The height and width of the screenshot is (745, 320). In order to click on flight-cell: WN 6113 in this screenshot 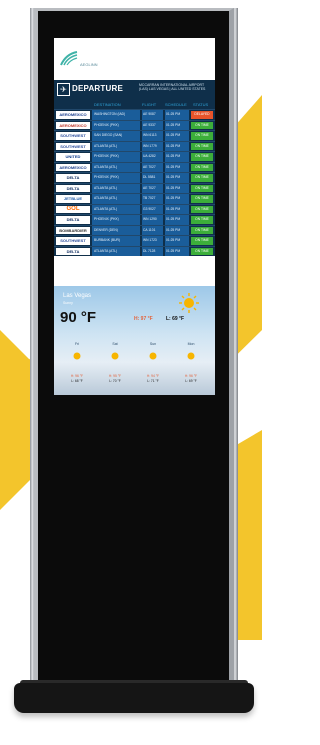, I will do `click(152, 136)`.